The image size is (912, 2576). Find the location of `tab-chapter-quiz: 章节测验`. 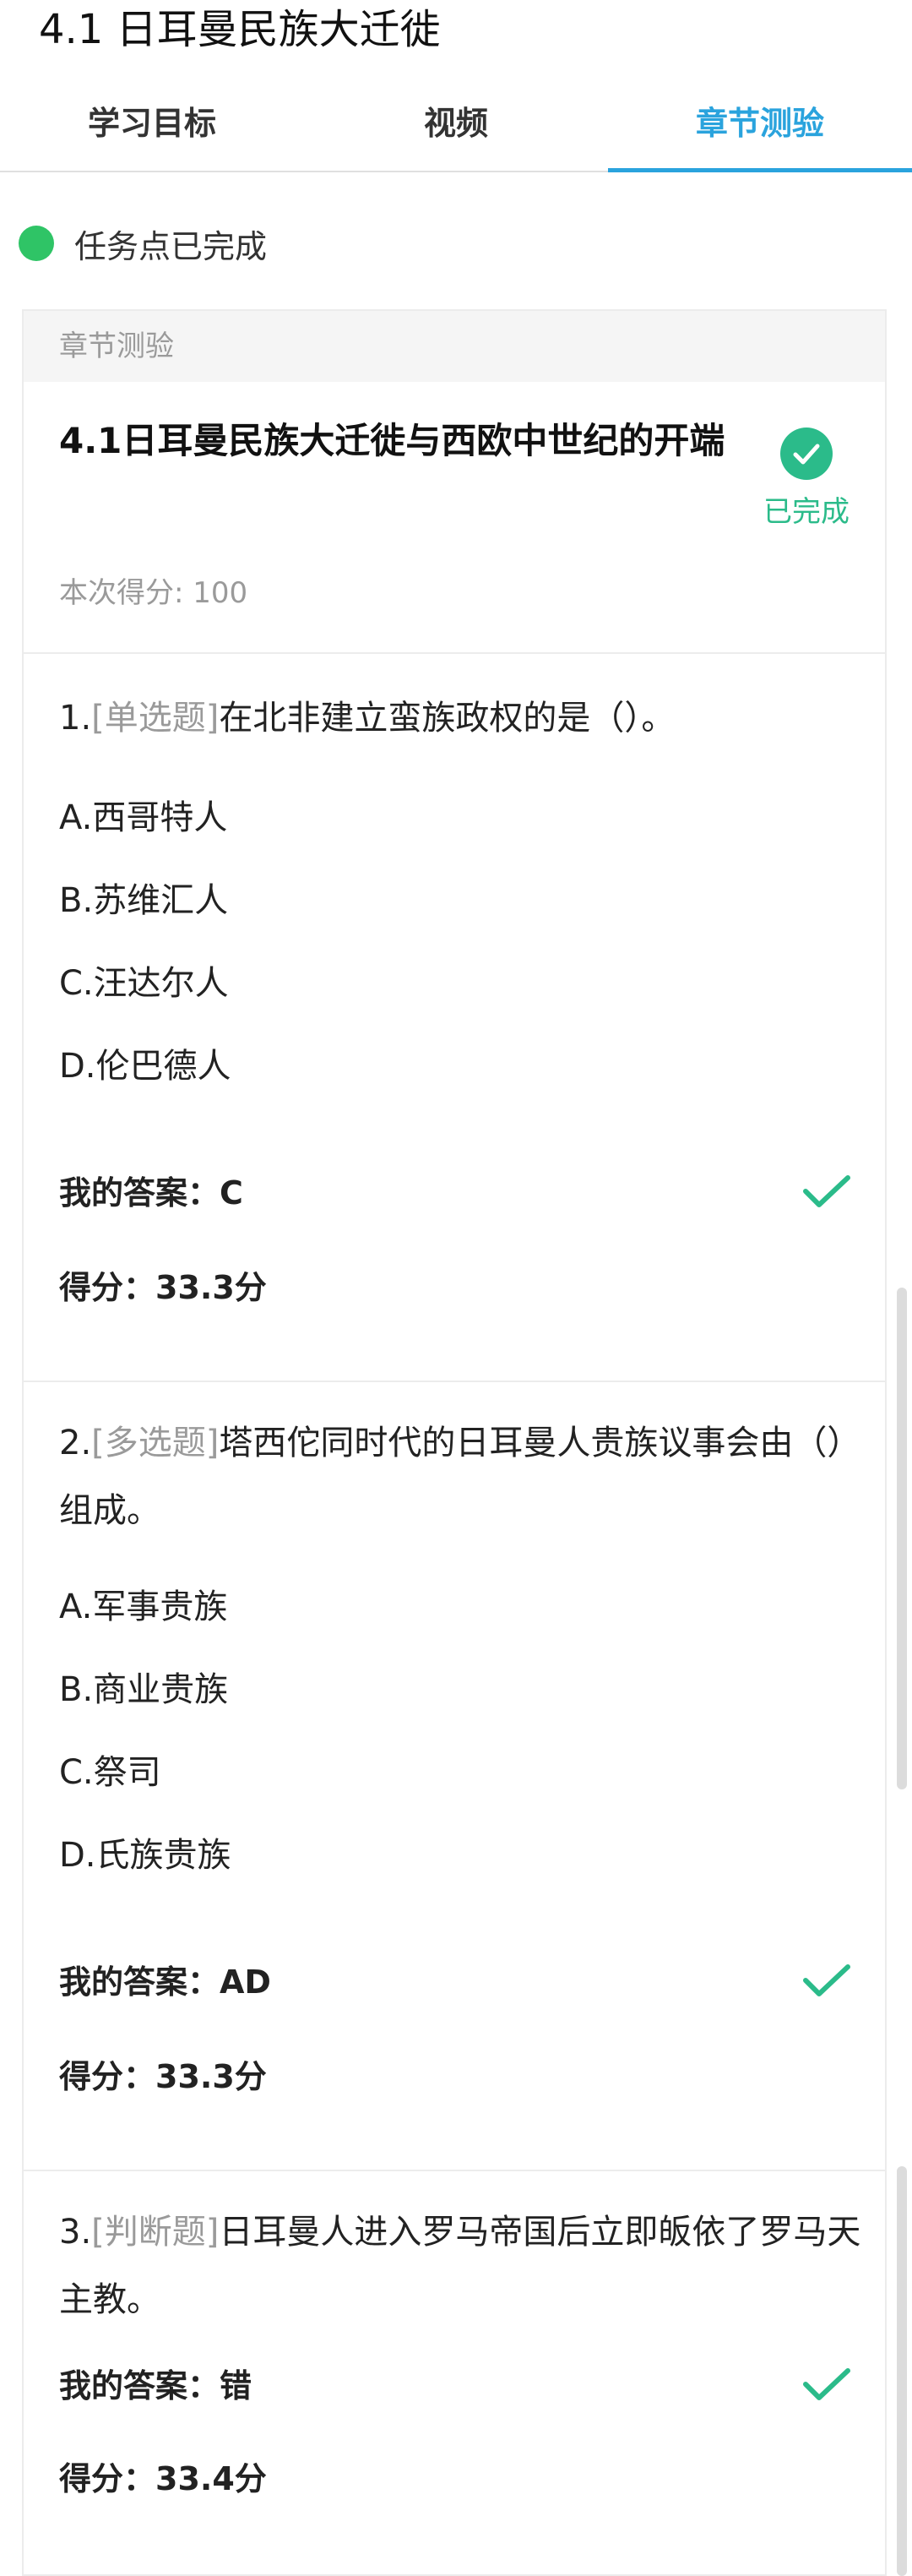

tab-chapter-quiz: 章节测验 is located at coordinates (760, 131).